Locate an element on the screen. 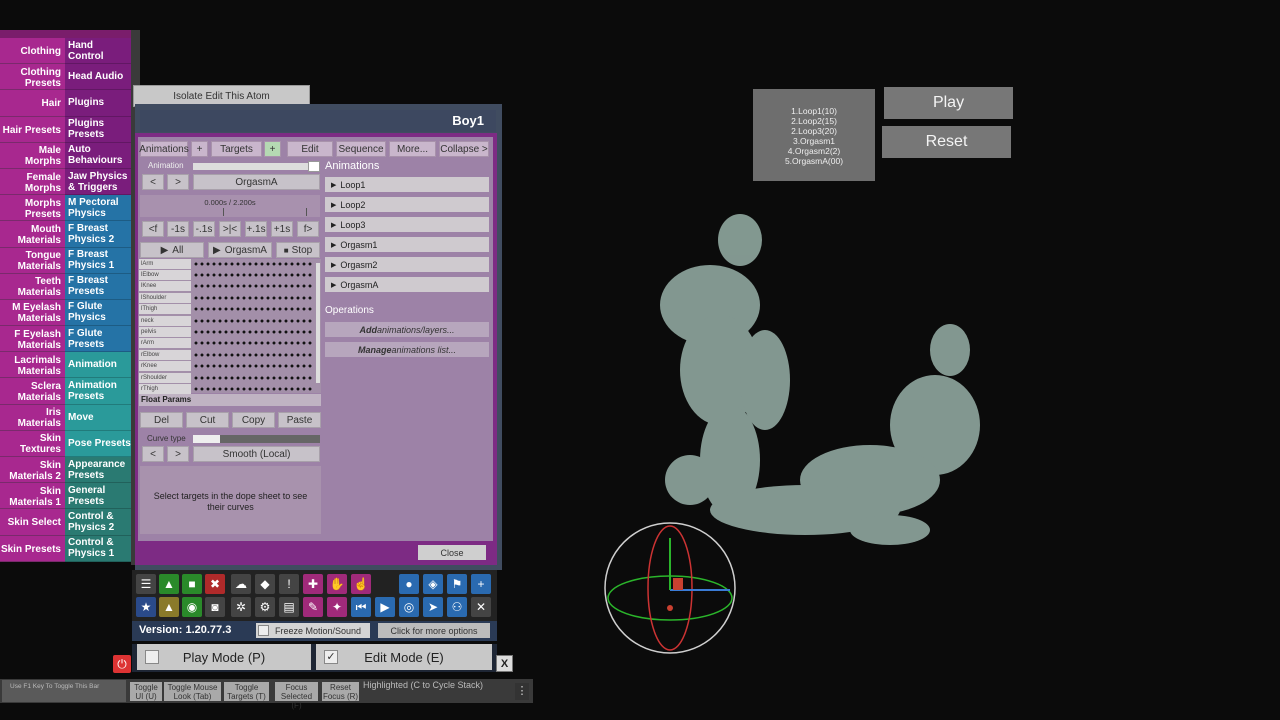 This screenshot has width=1280, height=720. dope-row: pelvis is located at coordinates (229, 332).